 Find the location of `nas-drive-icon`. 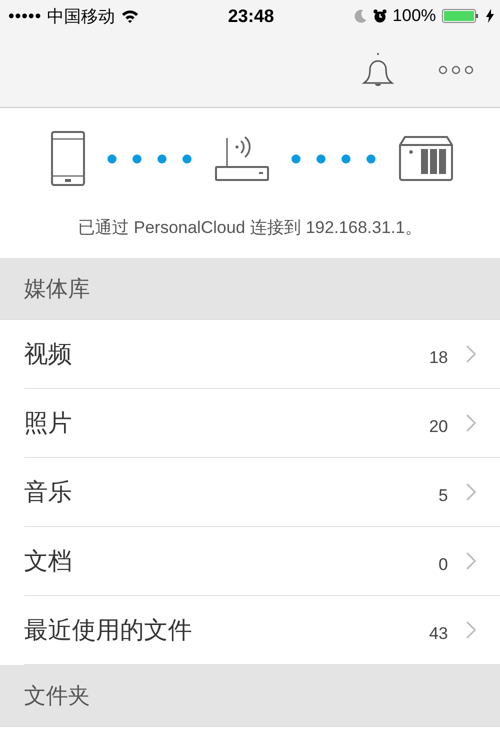

nas-drive-icon is located at coordinates (426, 158).